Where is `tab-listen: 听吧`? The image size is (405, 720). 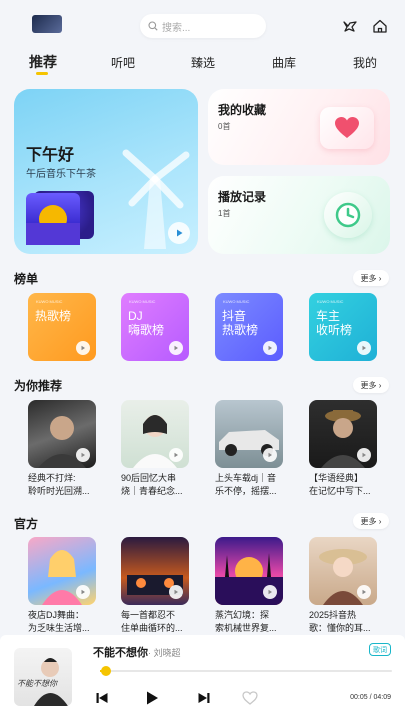 tab-listen: 听吧 is located at coordinates (123, 62).